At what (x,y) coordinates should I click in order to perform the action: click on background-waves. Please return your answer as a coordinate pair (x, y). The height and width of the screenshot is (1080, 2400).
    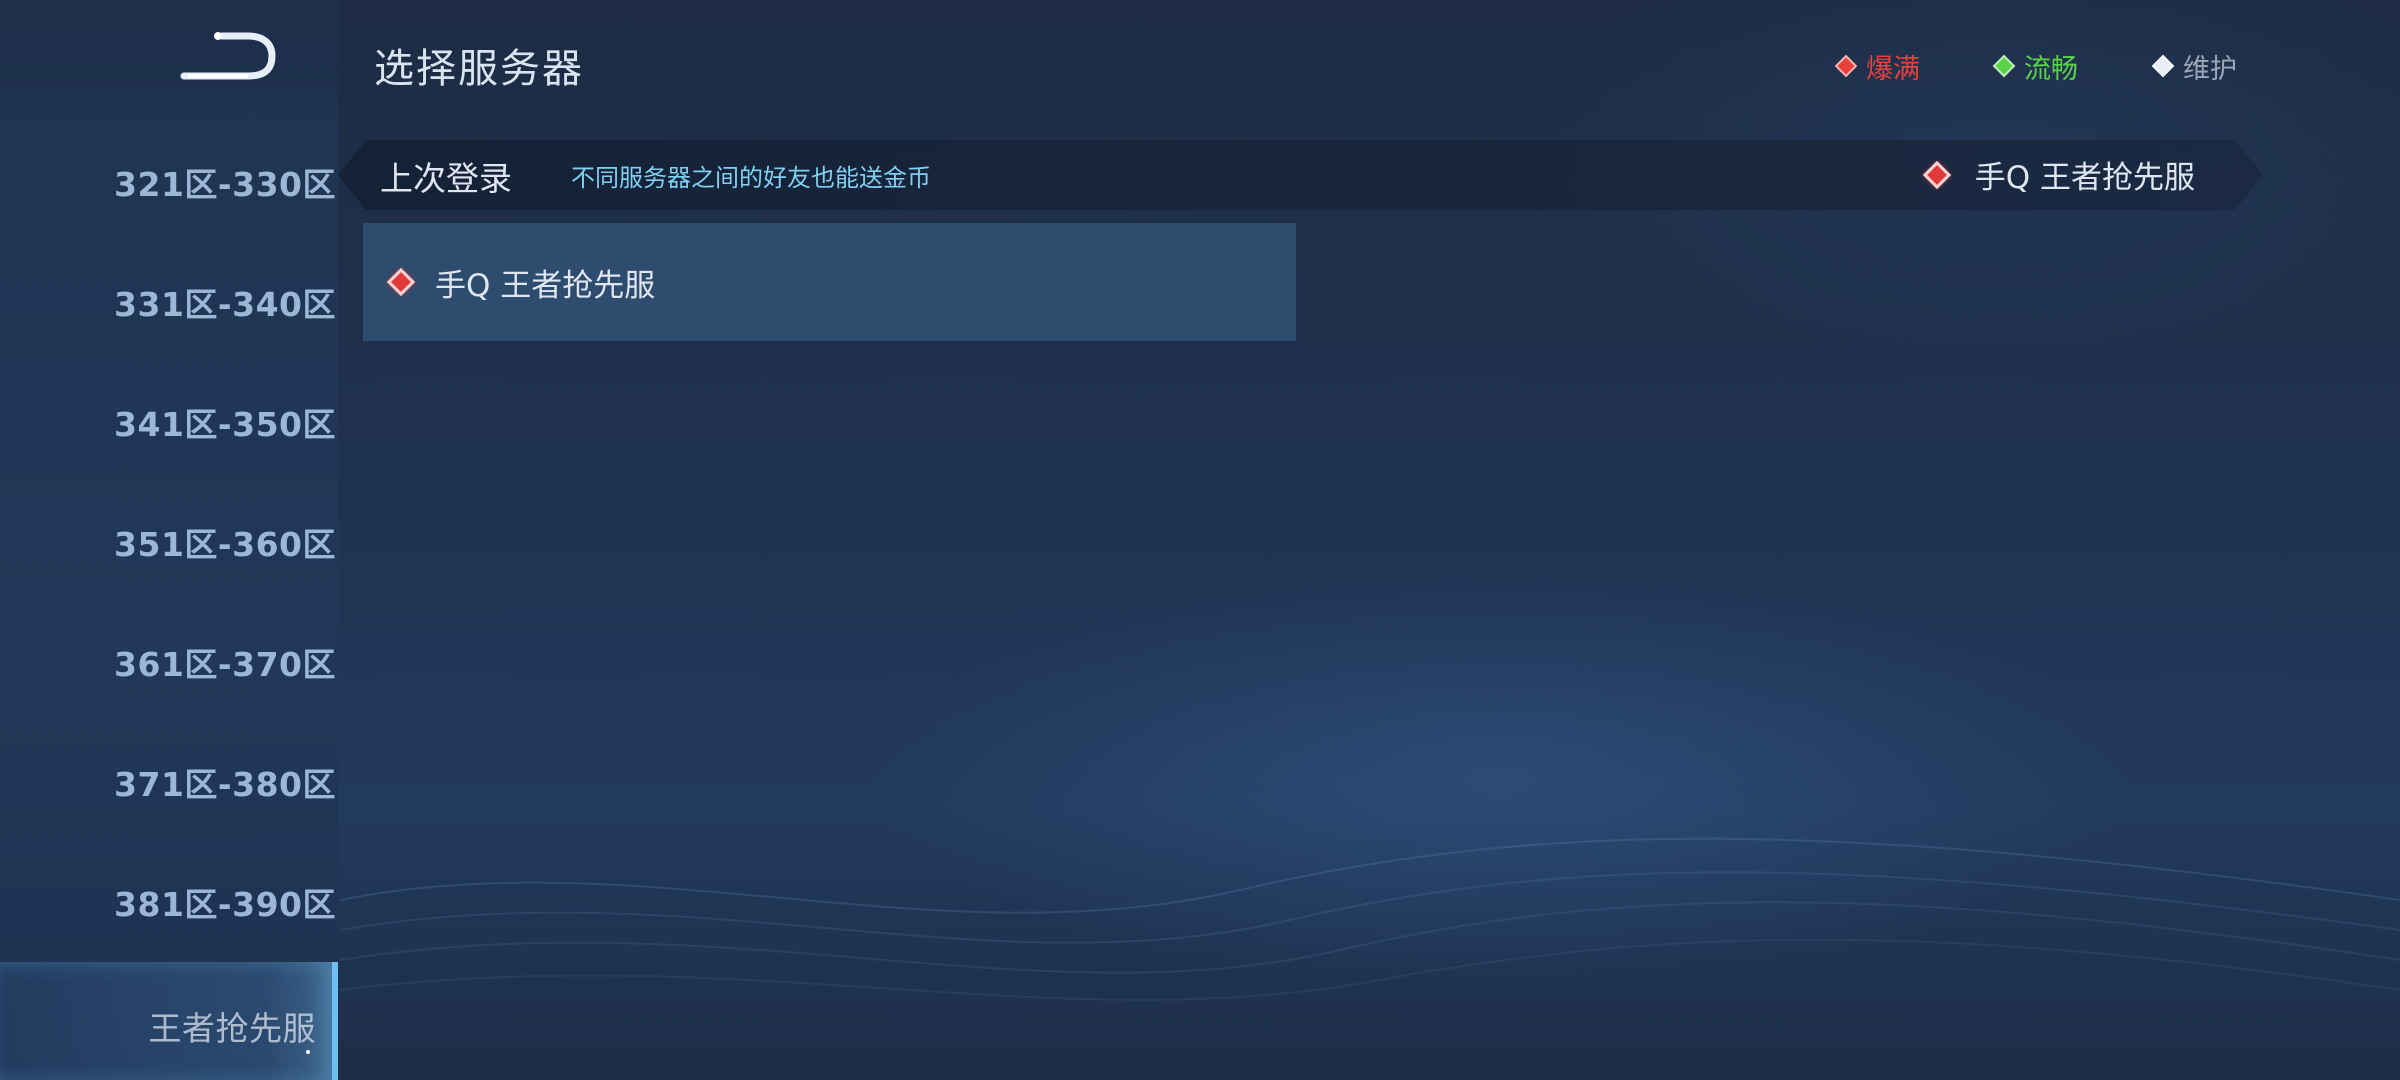
    Looking at the image, I should click on (1370, 919).